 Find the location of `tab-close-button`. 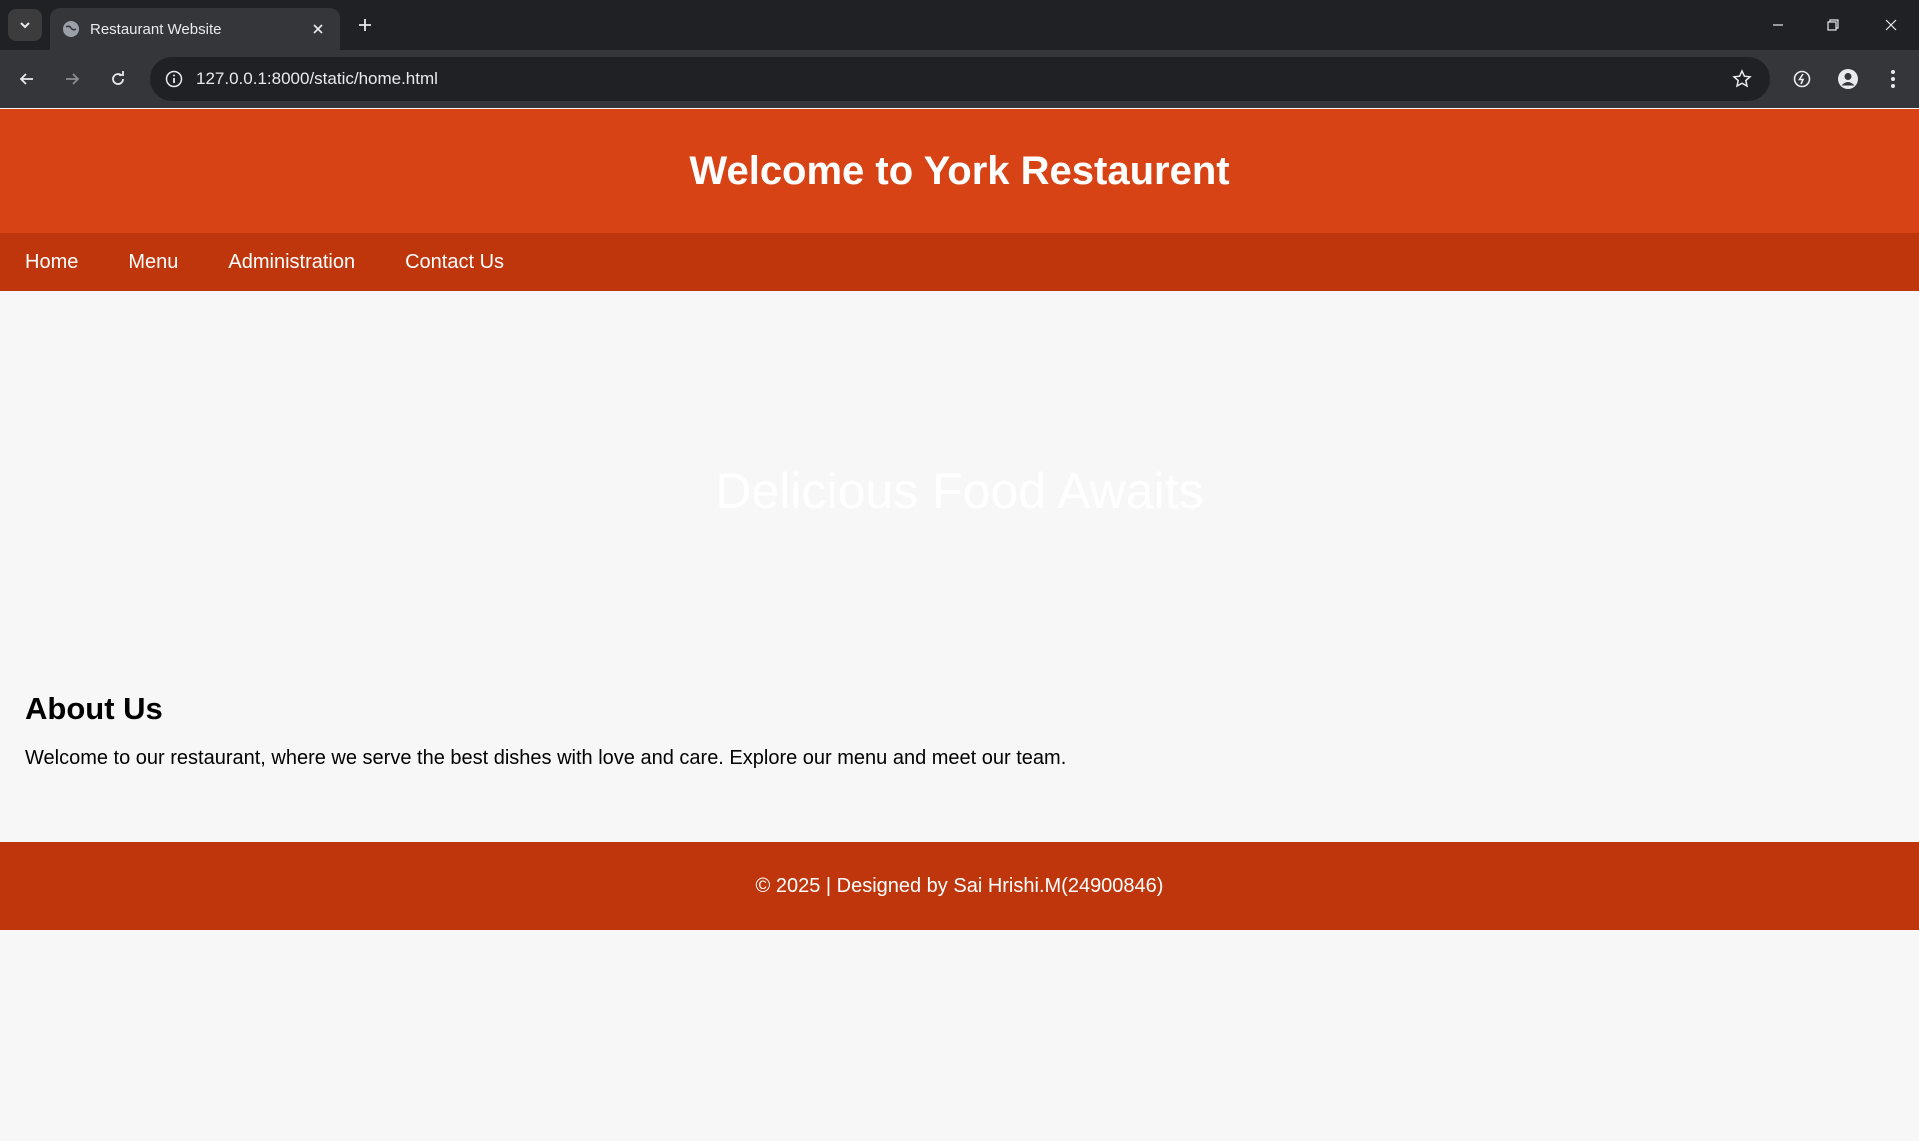

tab-close-button is located at coordinates (318, 29).